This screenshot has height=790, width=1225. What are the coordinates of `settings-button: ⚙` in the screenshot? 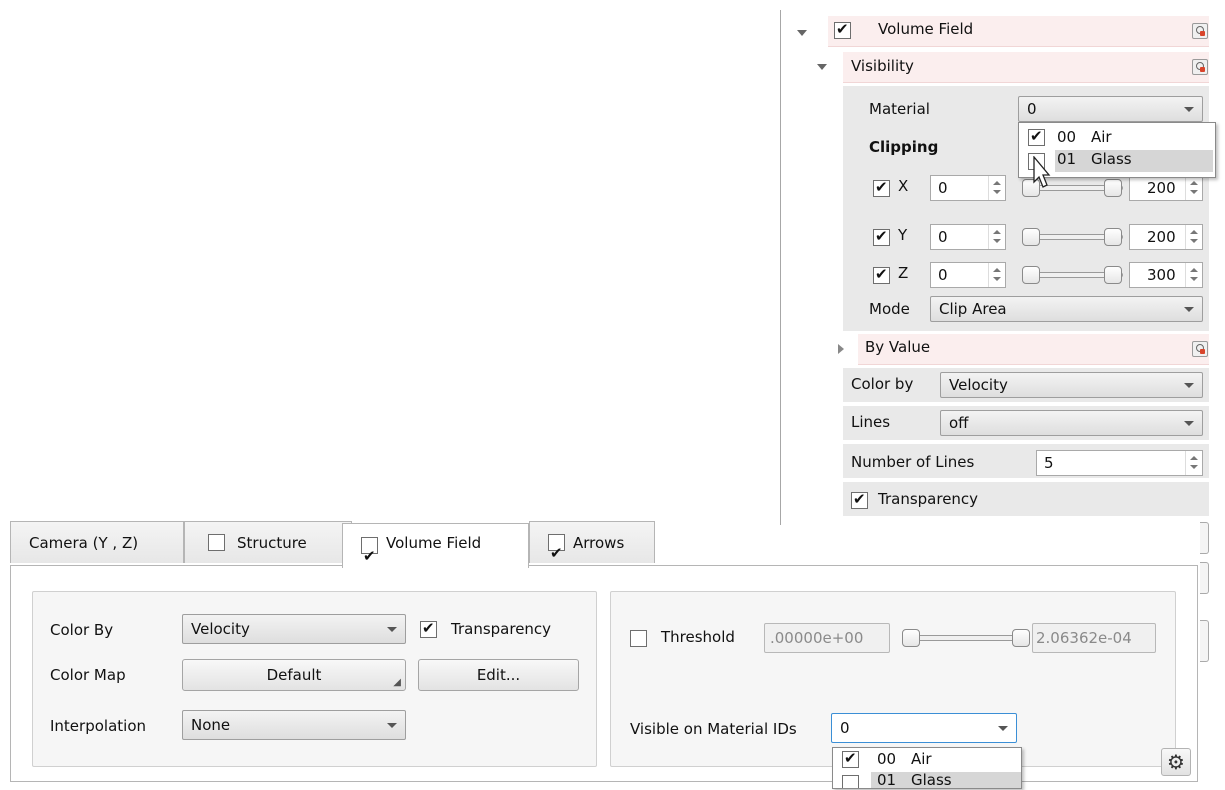 It's located at (1176, 762).